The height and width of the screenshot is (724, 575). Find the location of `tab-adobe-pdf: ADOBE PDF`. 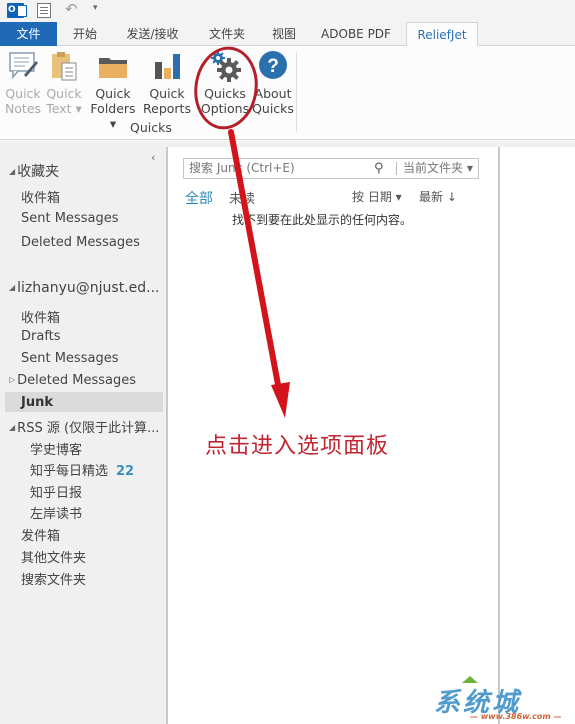

tab-adobe-pdf: ADOBE PDF is located at coordinates (356, 34).